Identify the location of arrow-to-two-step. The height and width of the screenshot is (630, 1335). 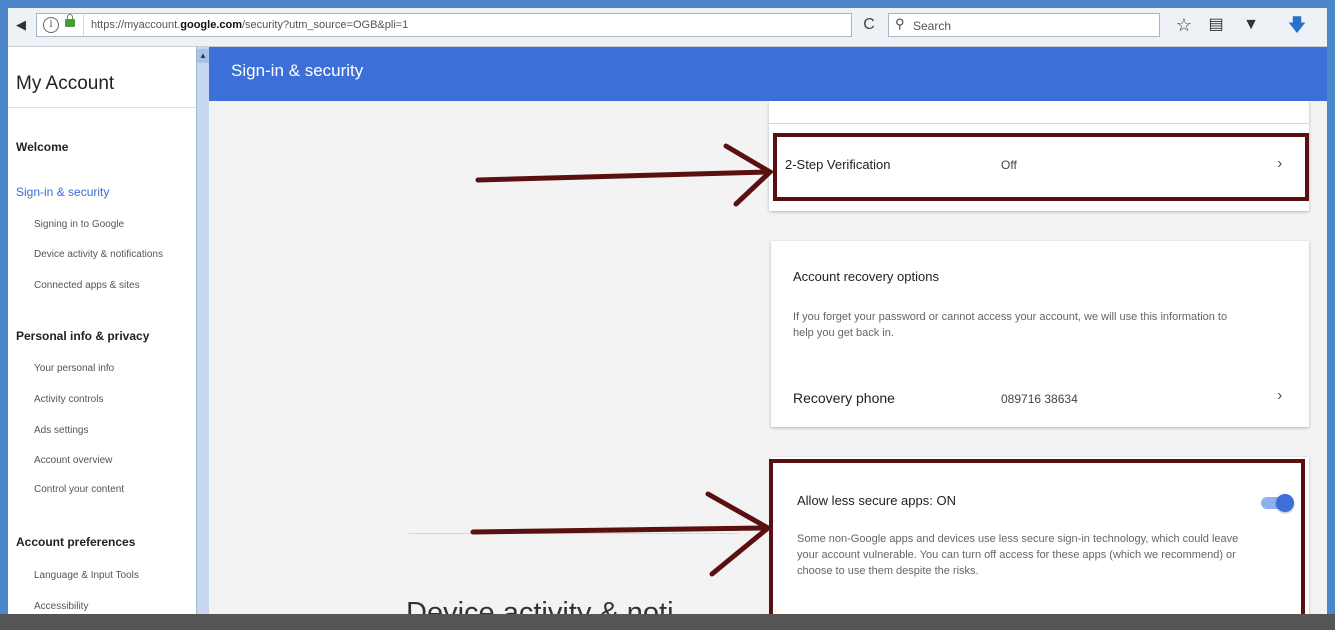
(623, 176).